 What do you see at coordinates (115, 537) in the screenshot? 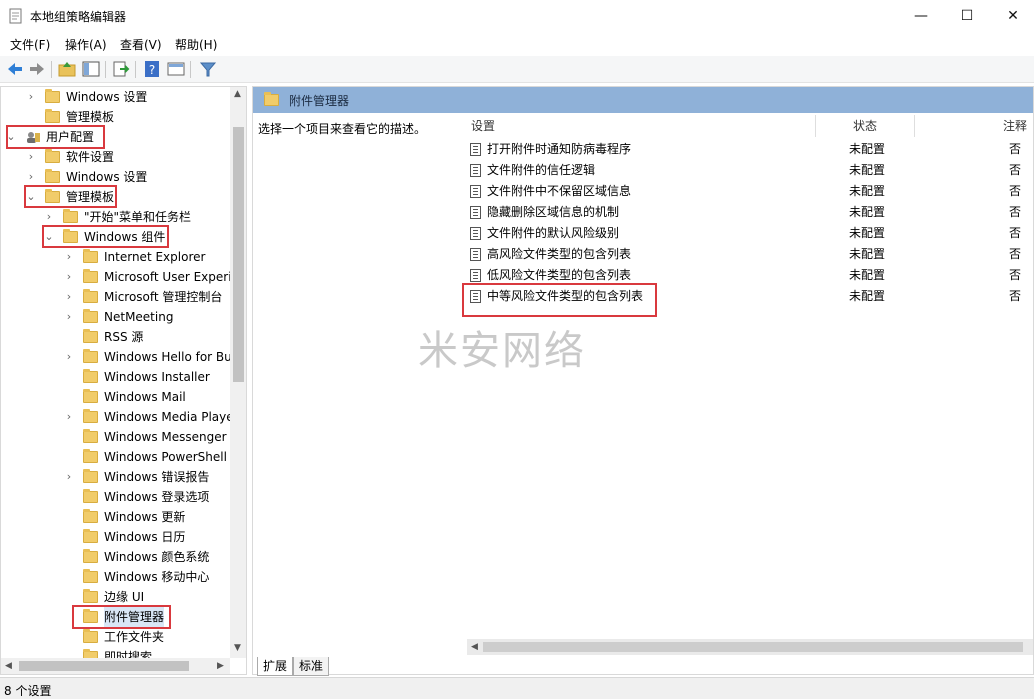
I see `tree-node: Windows 日历` at bounding box center [115, 537].